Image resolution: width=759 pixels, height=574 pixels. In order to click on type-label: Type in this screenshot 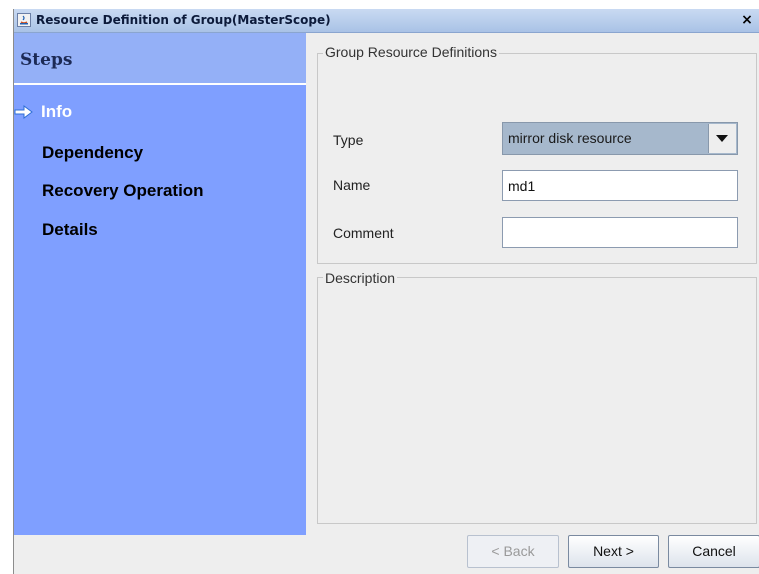, I will do `click(348, 140)`.